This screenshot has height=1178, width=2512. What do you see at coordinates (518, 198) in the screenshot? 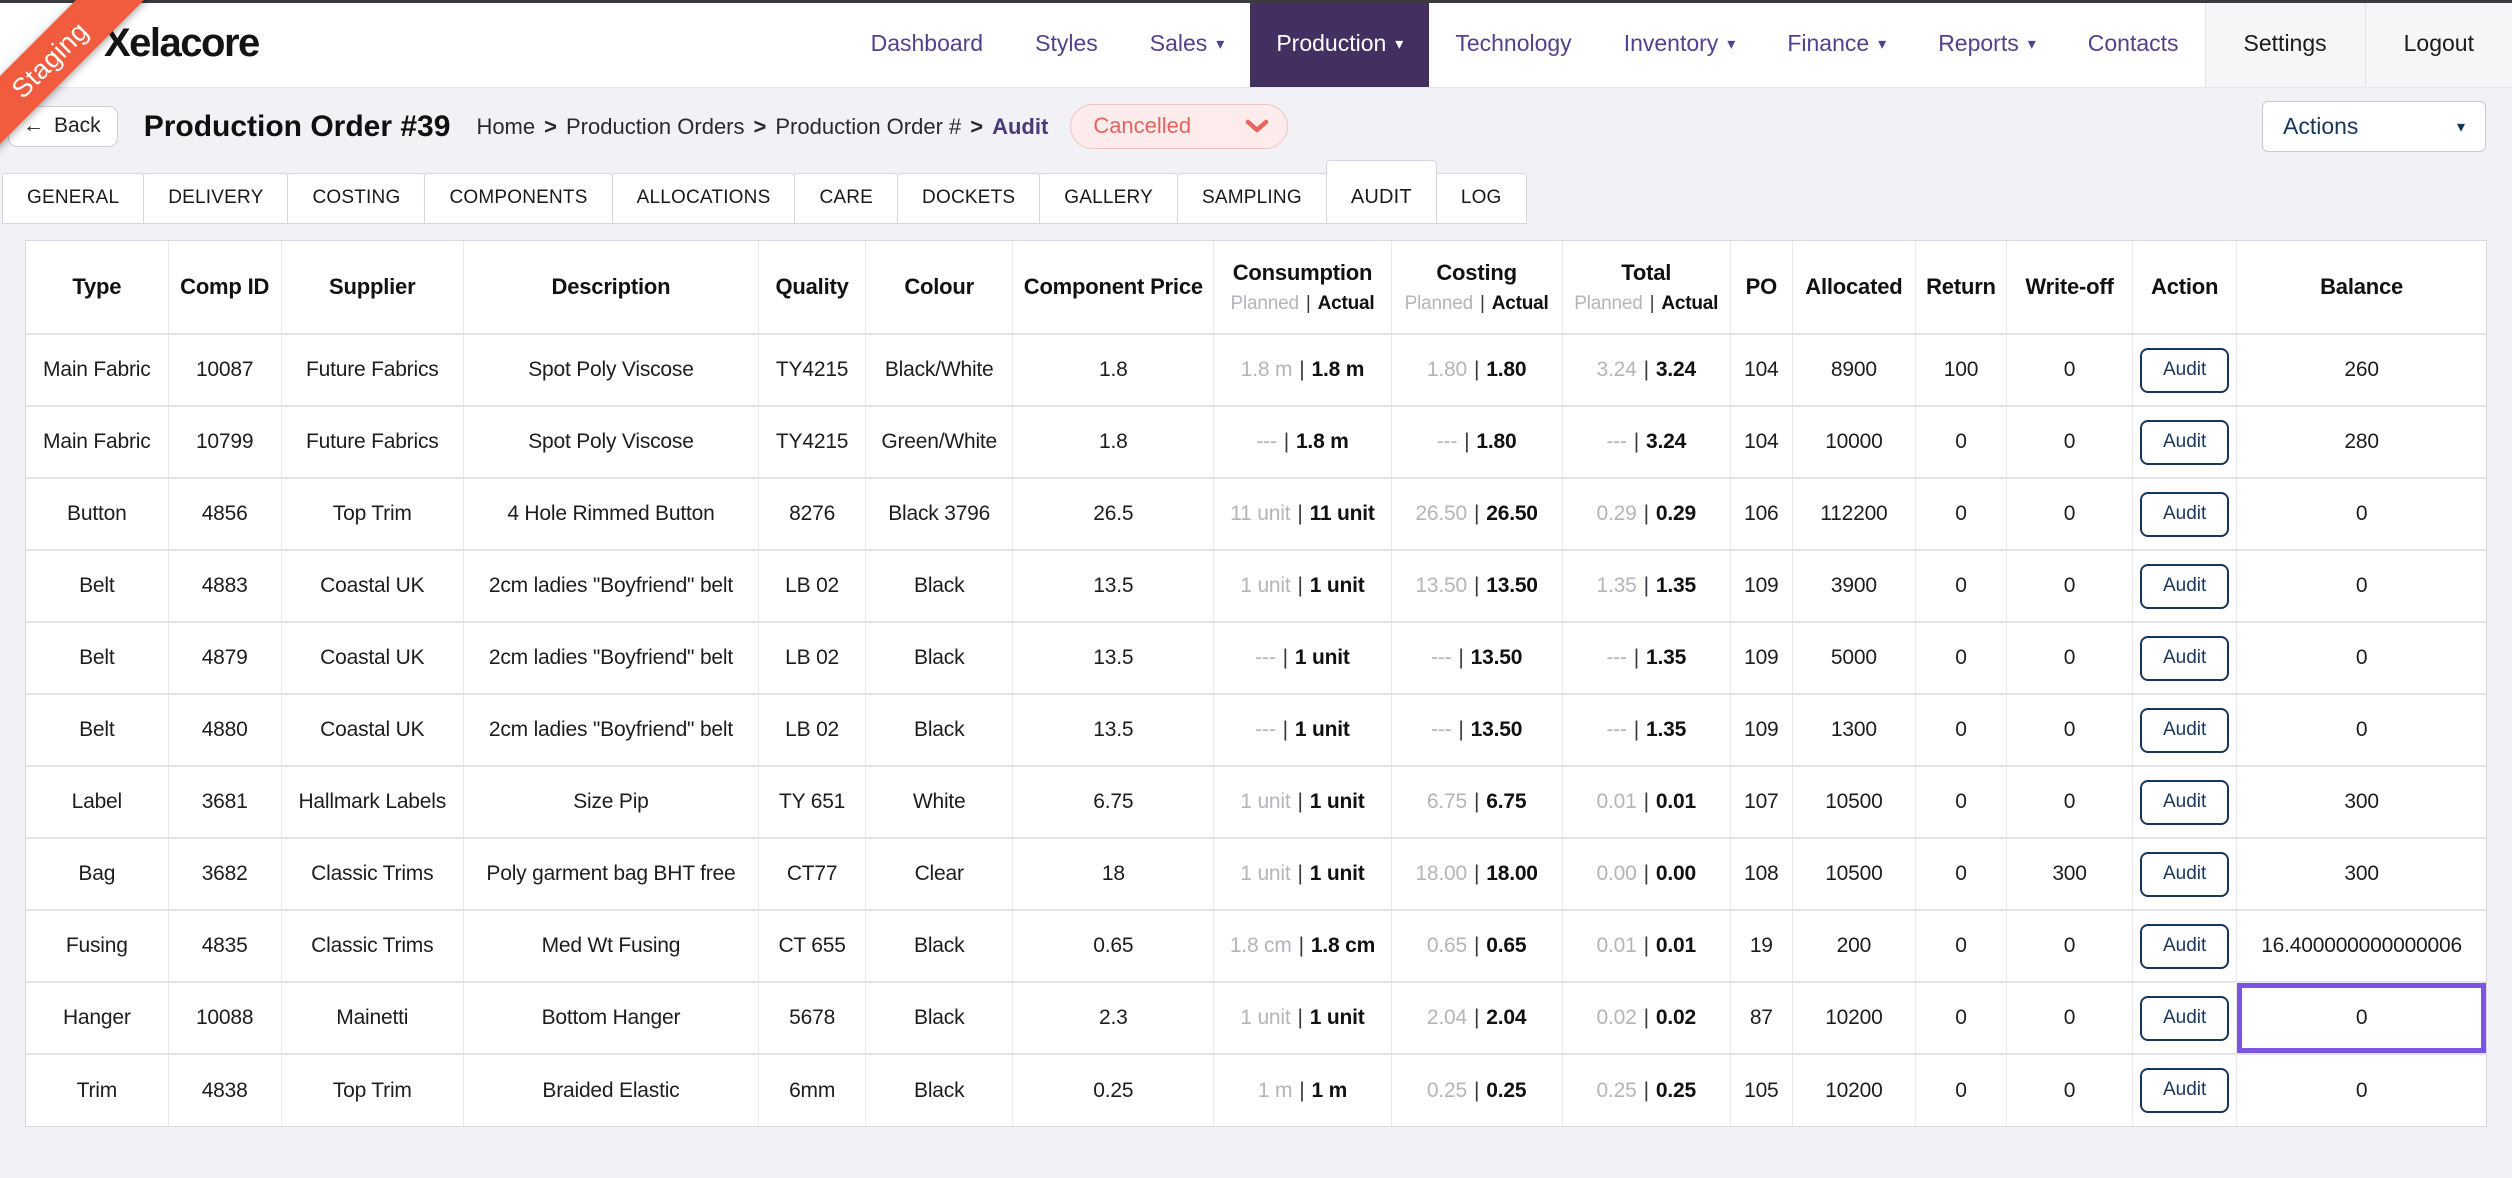
I see `tab-components: COMPONENTS` at bounding box center [518, 198].